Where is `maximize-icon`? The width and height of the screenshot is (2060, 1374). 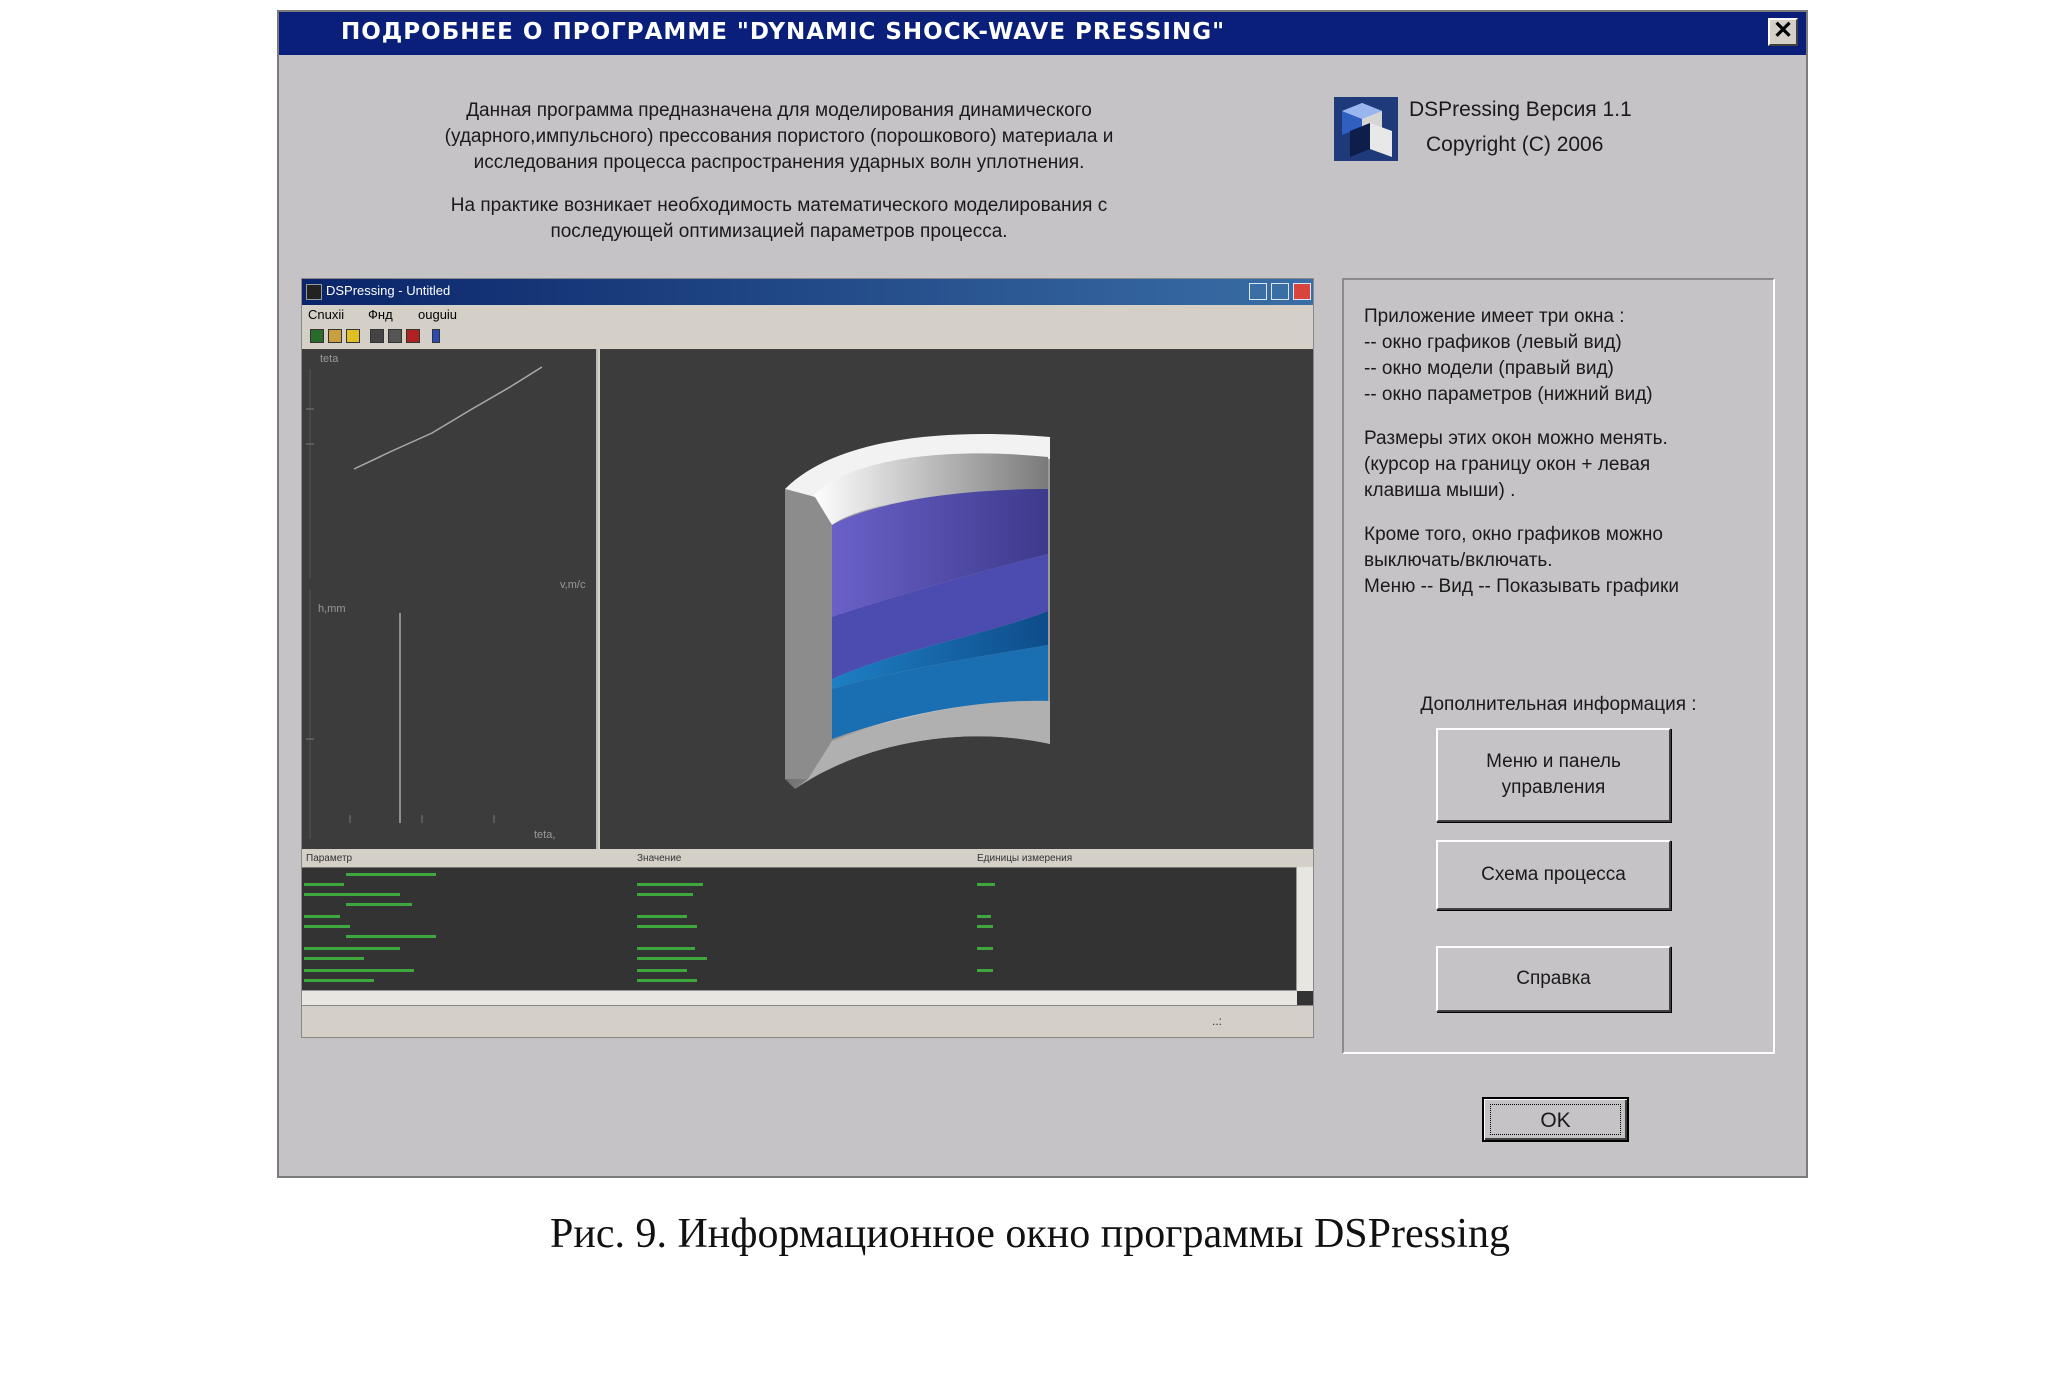
maximize-icon is located at coordinates (1280, 291).